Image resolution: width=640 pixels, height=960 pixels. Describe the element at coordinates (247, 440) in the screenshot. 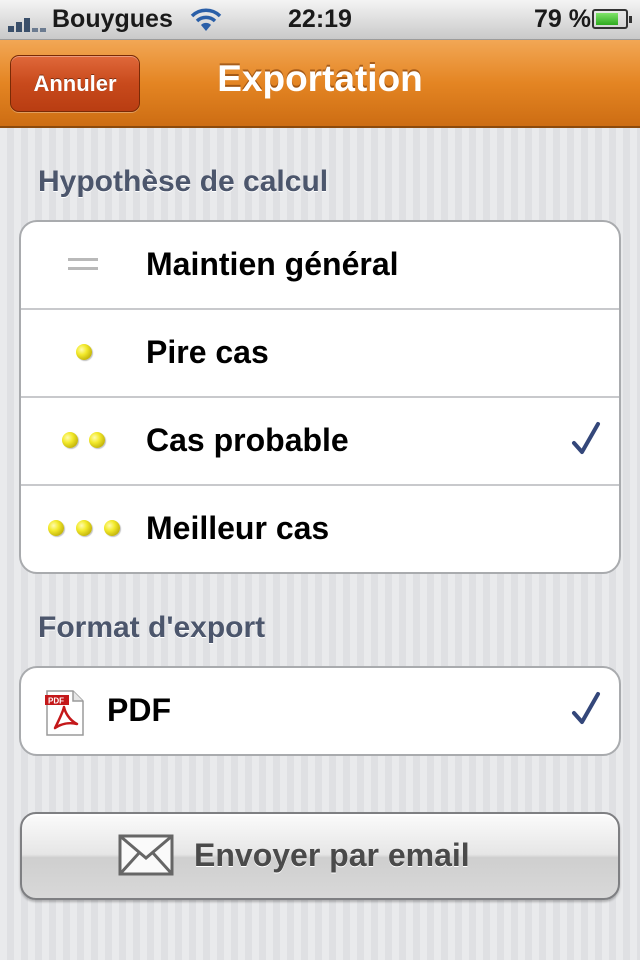

I see `option-label: Cas probable` at that location.